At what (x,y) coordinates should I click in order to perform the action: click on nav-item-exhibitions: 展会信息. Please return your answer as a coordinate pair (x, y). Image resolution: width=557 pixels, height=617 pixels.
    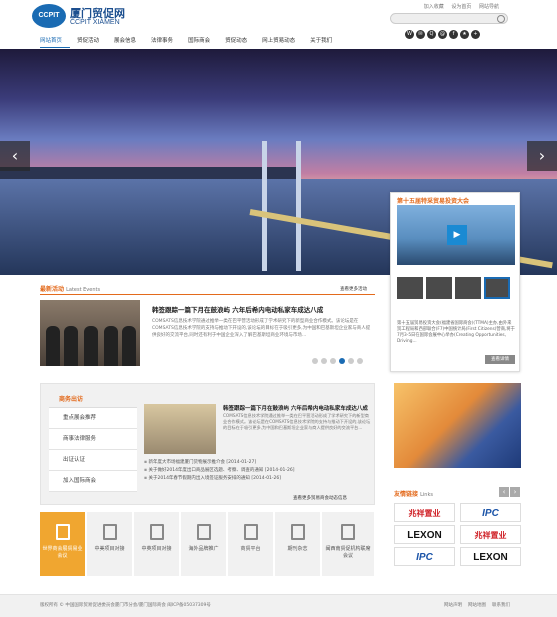
    Looking at the image, I should click on (125, 40).